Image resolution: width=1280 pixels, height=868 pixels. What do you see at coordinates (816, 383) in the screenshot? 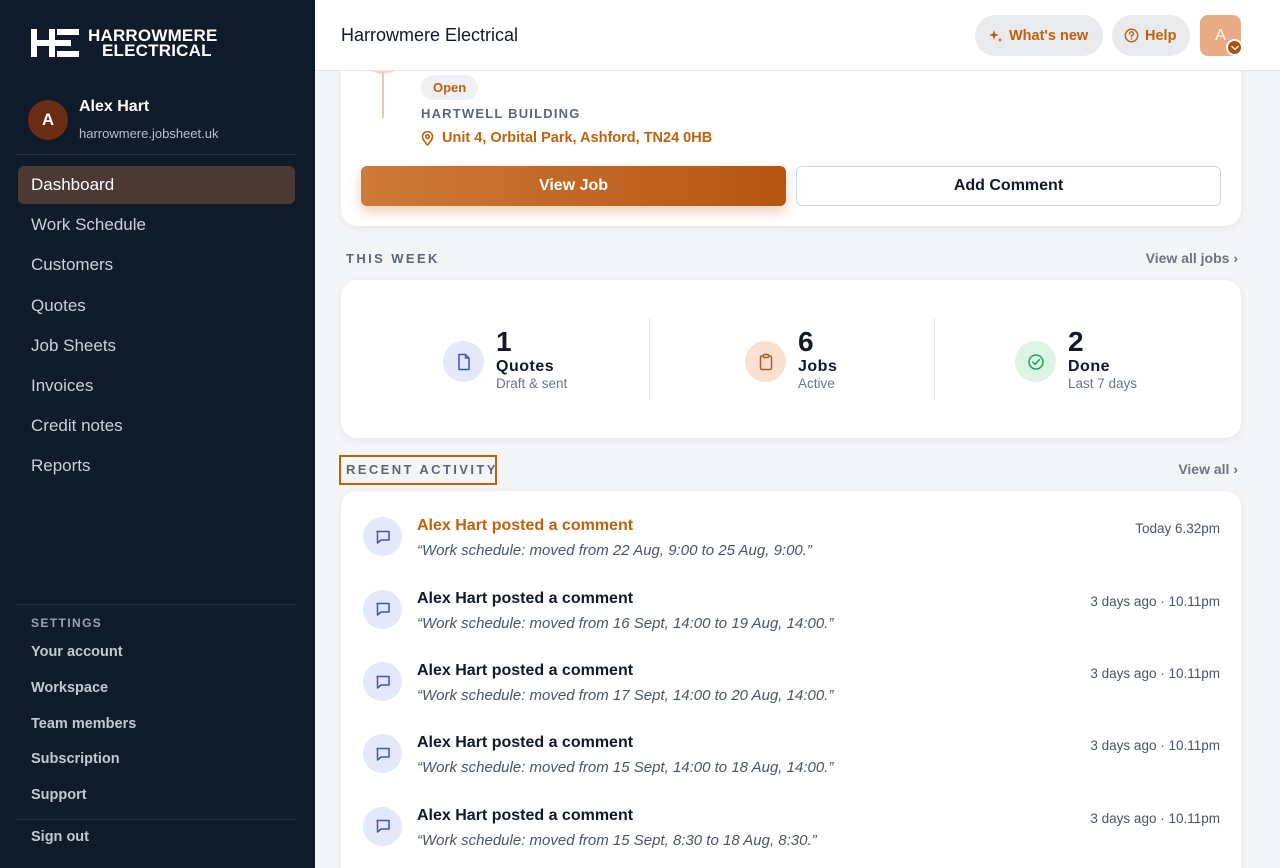
I see `stat-subtitle: Active` at bounding box center [816, 383].